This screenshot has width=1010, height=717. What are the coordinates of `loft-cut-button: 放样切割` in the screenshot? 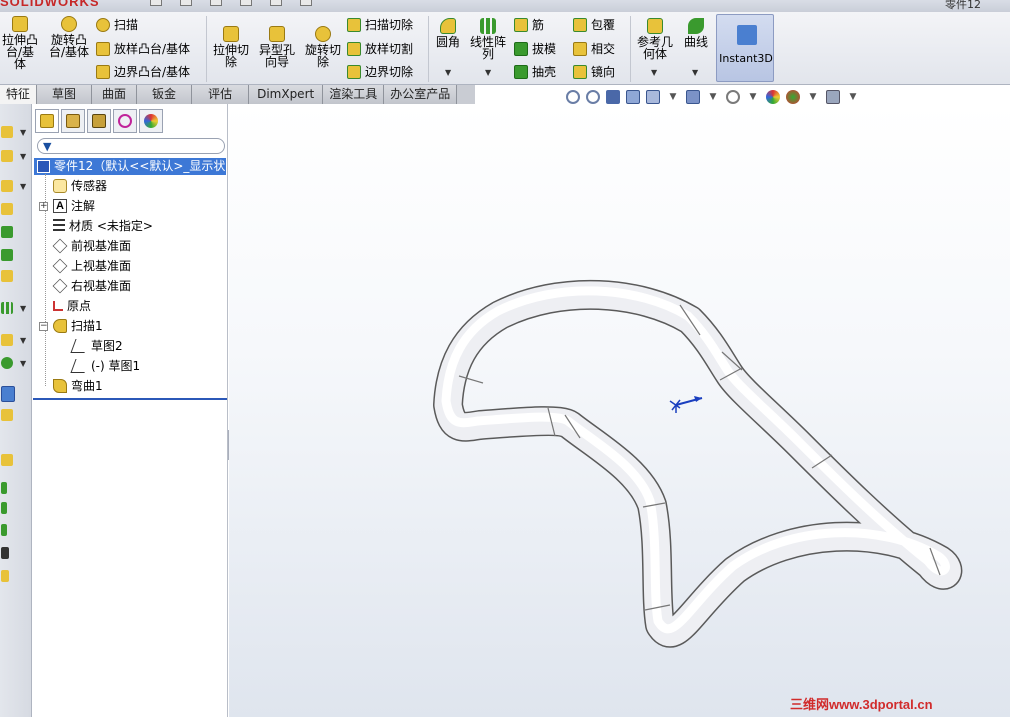 It's located at (380, 48).